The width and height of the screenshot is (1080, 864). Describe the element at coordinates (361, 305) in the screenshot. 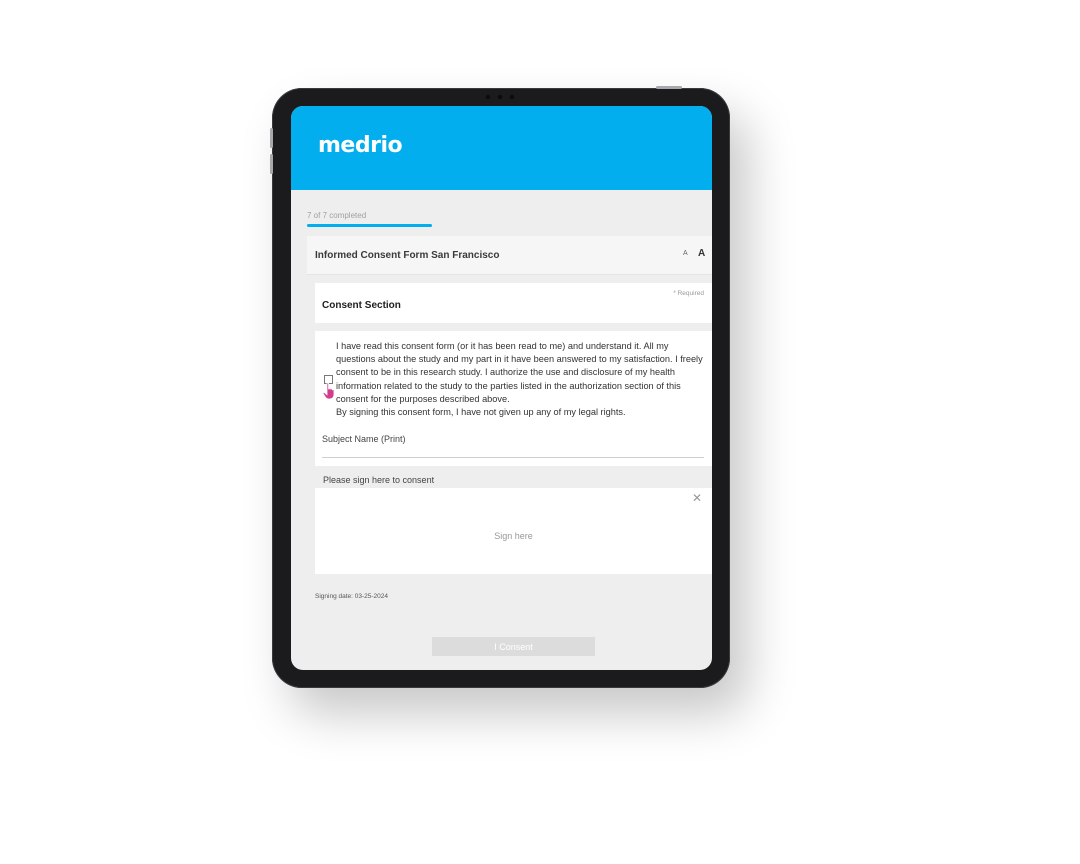

I see `section-title: Consent Section` at that location.